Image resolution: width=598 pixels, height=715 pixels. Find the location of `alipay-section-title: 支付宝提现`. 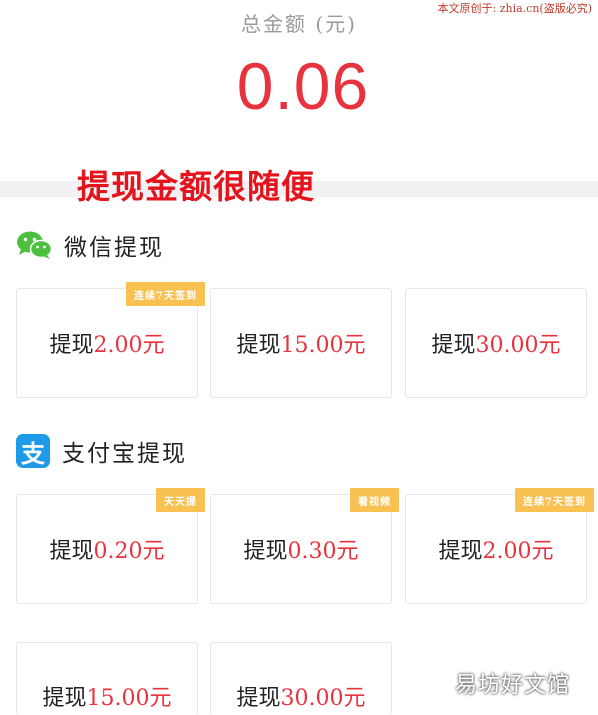

alipay-section-title: 支付宝提现 is located at coordinates (124, 454).